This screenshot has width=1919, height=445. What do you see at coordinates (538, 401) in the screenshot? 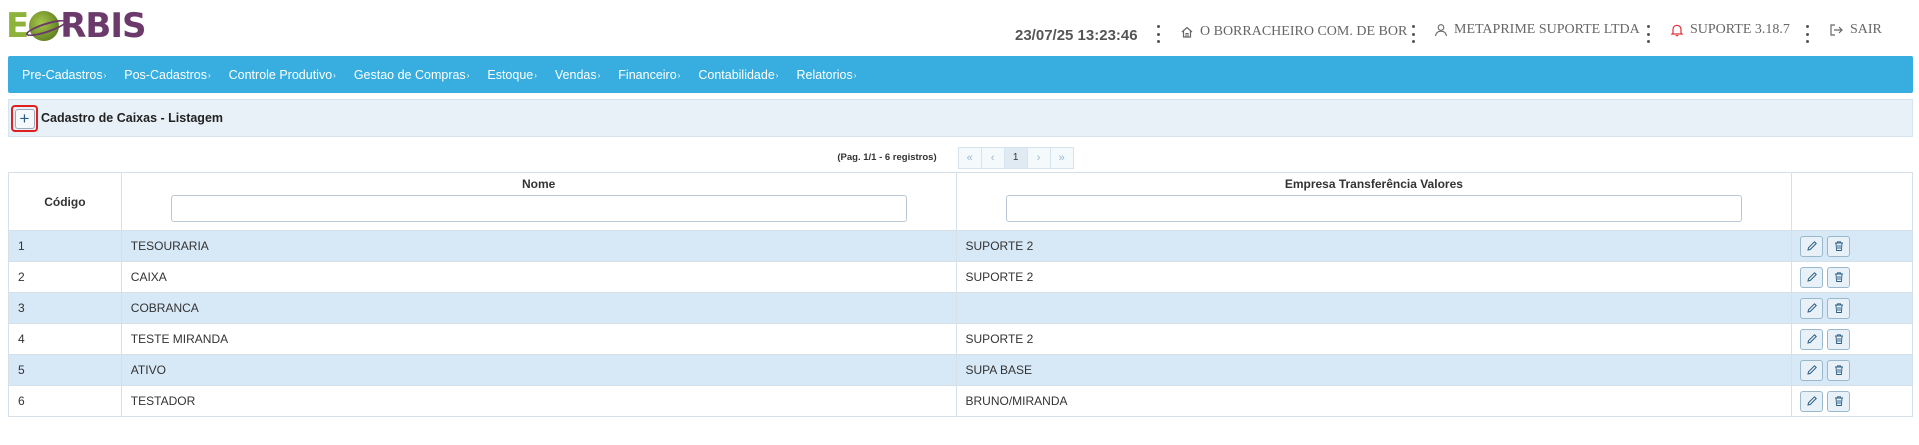
I see `cell-nome: TESTADOR` at bounding box center [538, 401].